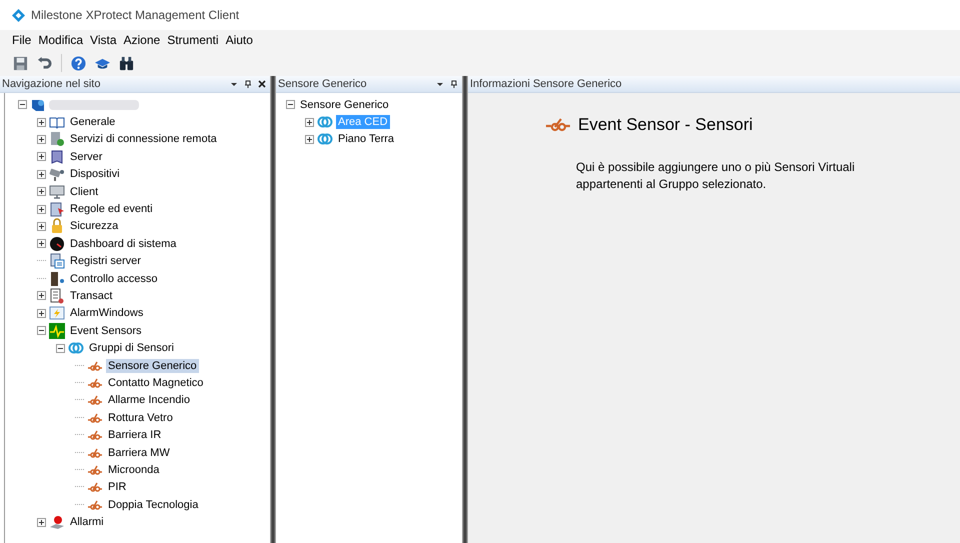  I want to click on tree-item: Barriera IR, so click(135, 435).